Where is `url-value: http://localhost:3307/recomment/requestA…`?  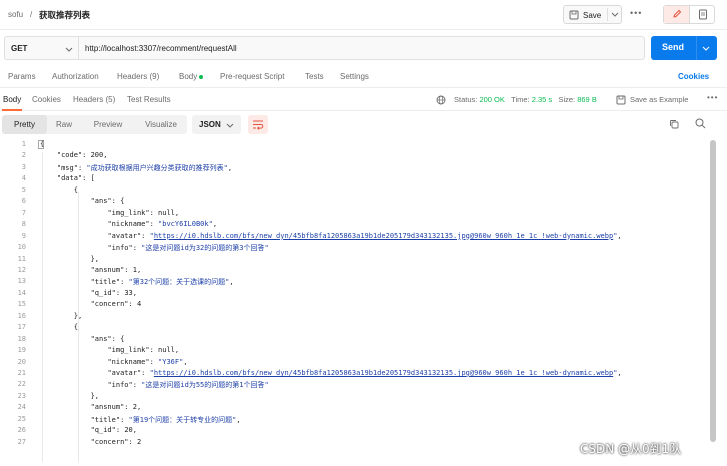
url-value: http://localhost:3307/recomment/requestA… is located at coordinates (161, 48).